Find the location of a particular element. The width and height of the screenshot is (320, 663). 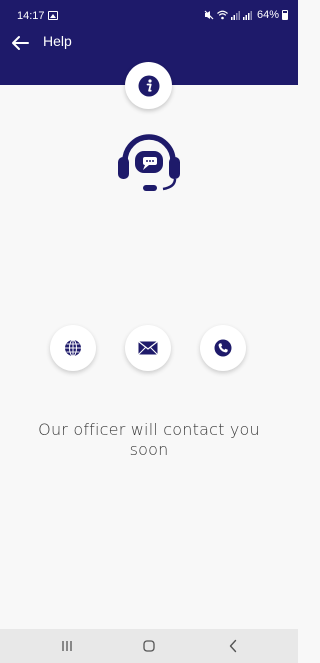

status-indicators: 64% is located at coordinates (246, 15).